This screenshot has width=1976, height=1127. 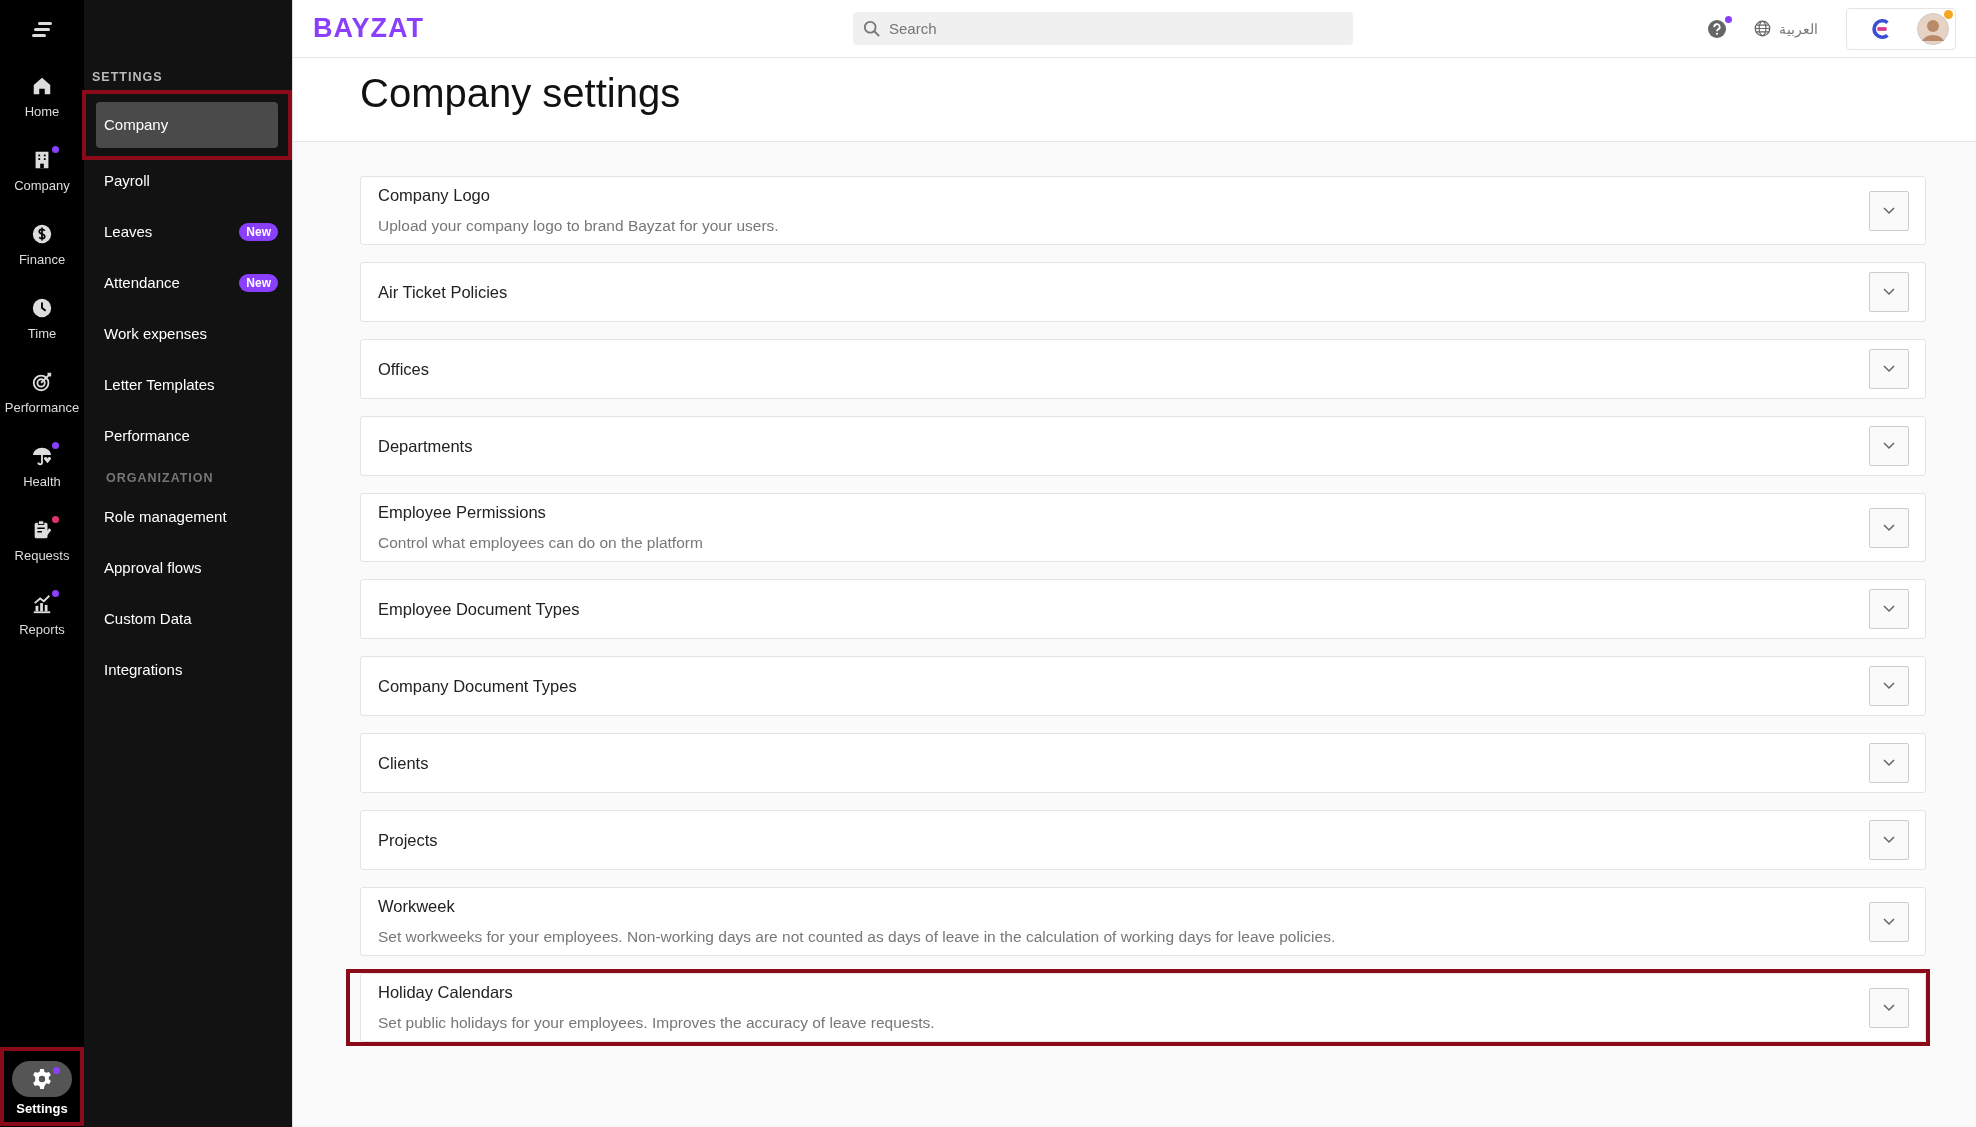 What do you see at coordinates (42, 109) in the screenshot?
I see `rail-item: Home` at bounding box center [42, 109].